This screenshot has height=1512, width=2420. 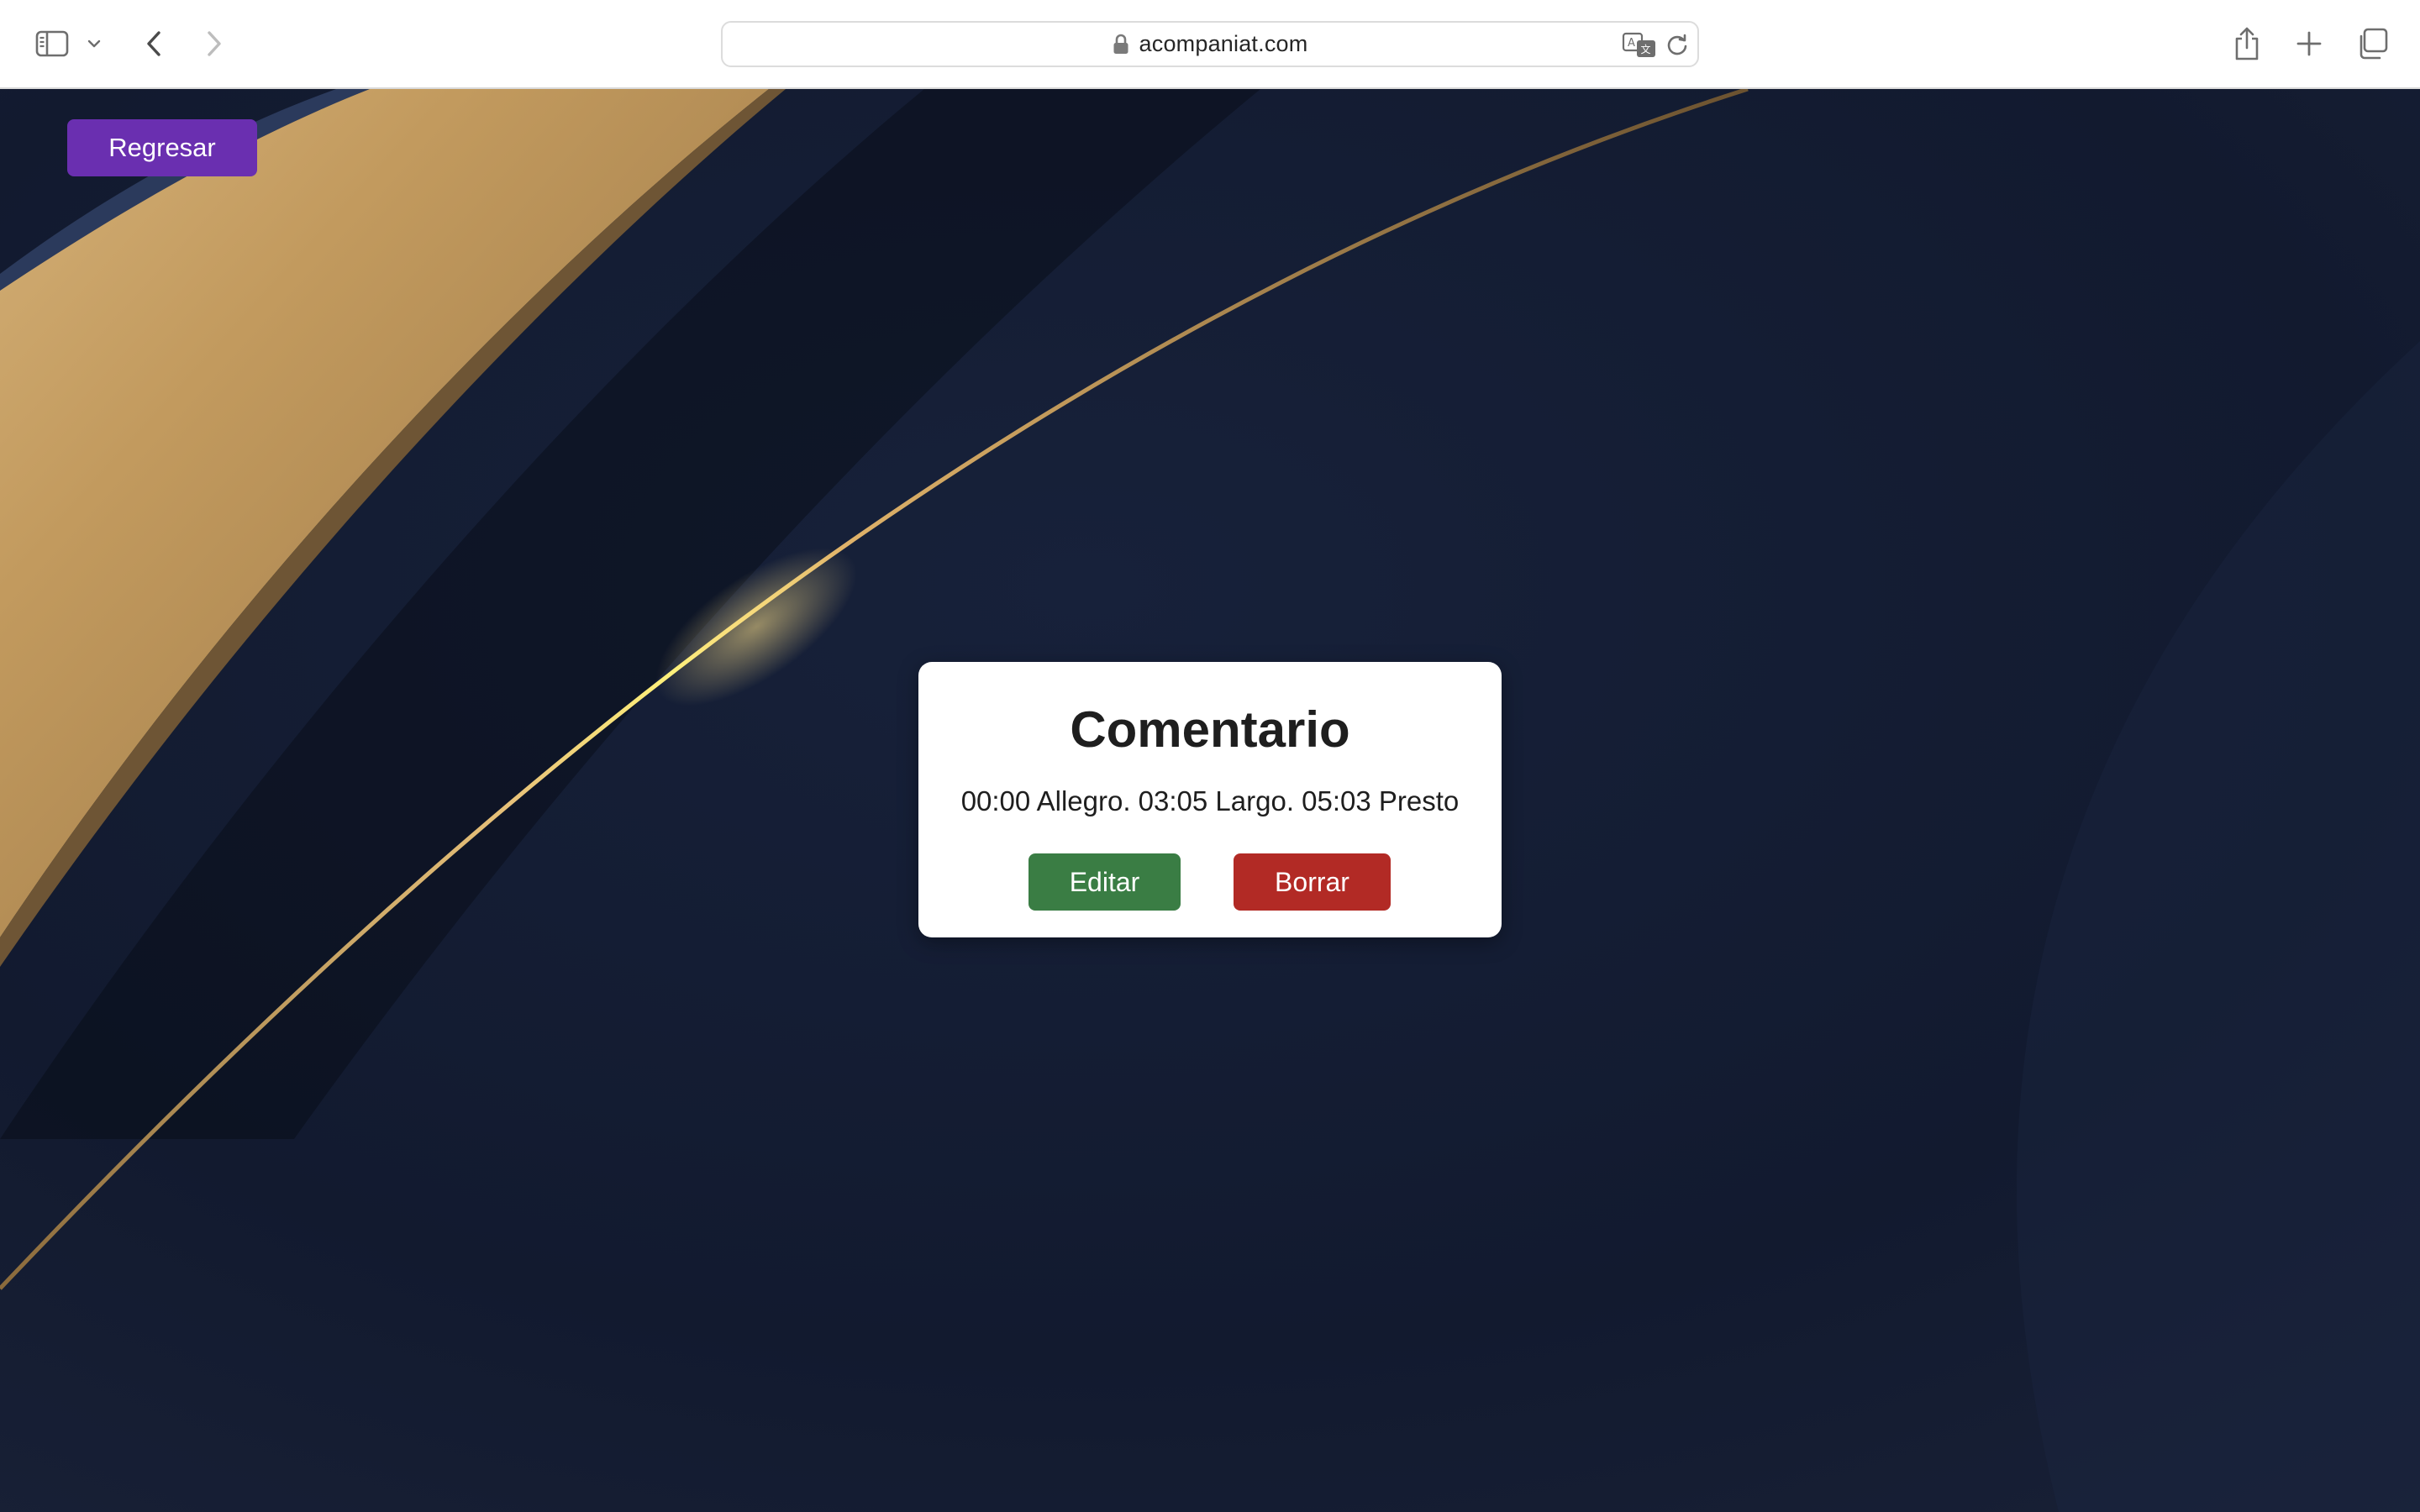 I want to click on chevron-left-icon, so click(x=154, y=44).